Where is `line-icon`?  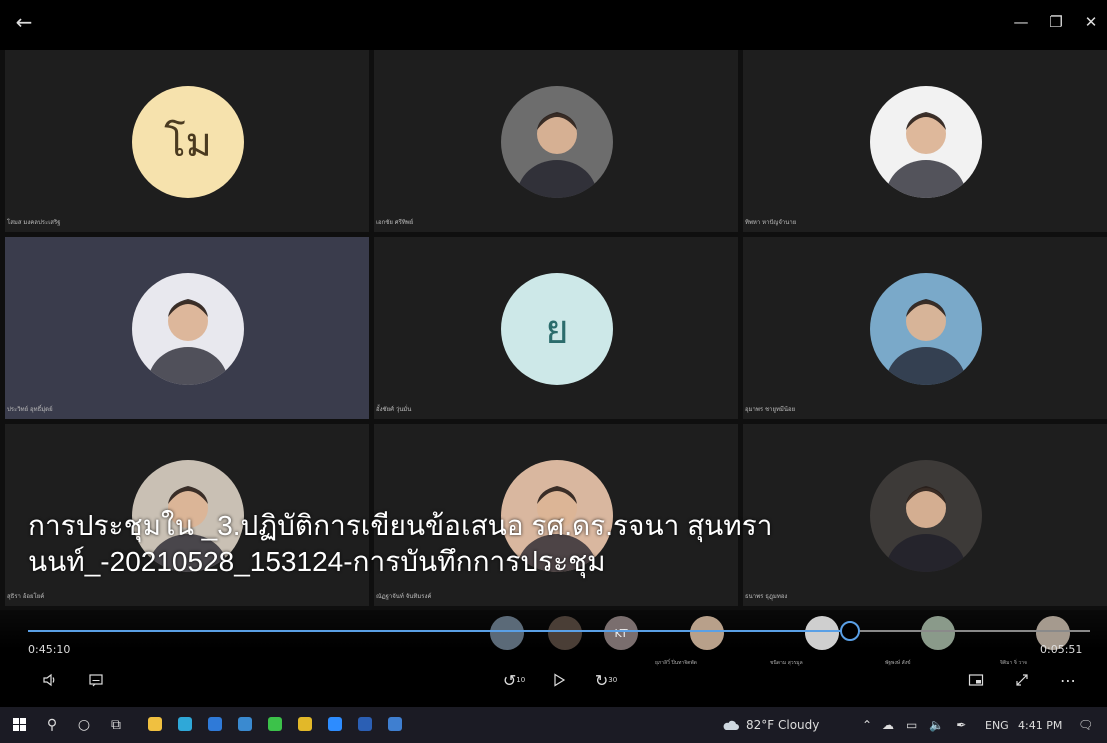
line-icon is located at coordinates (275, 724).